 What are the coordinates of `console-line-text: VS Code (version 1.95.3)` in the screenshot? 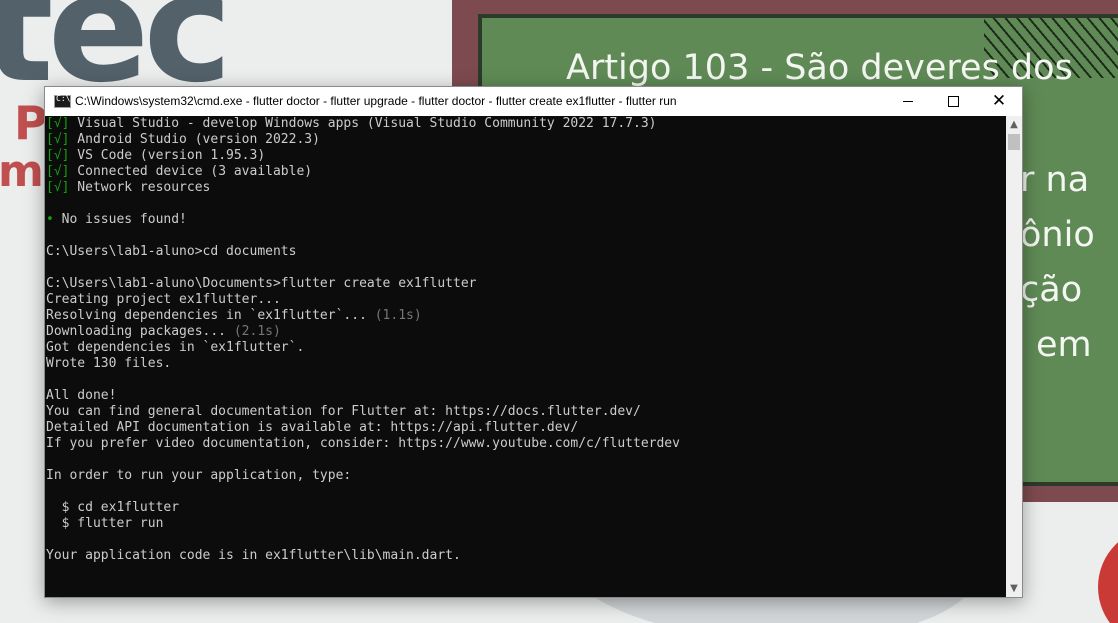 It's located at (167, 155).